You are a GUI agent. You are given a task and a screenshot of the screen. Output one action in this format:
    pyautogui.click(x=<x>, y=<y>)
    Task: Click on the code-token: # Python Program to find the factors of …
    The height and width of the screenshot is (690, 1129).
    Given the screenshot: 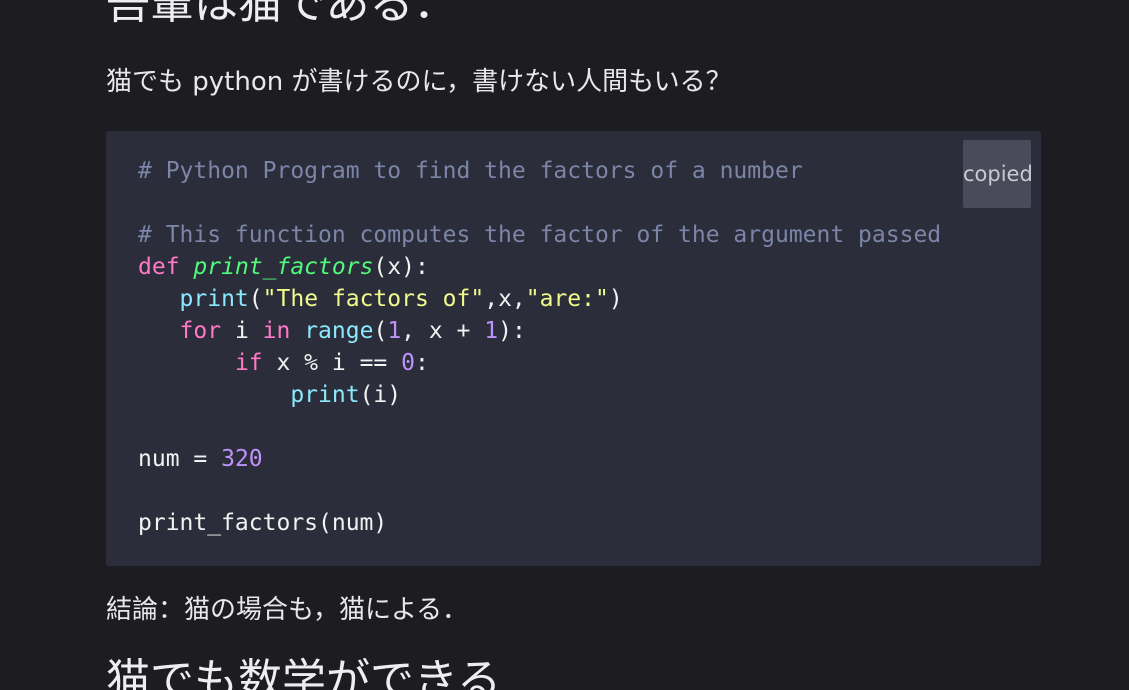 What is the action you would take?
    pyautogui.click(x=470, y=171)
    